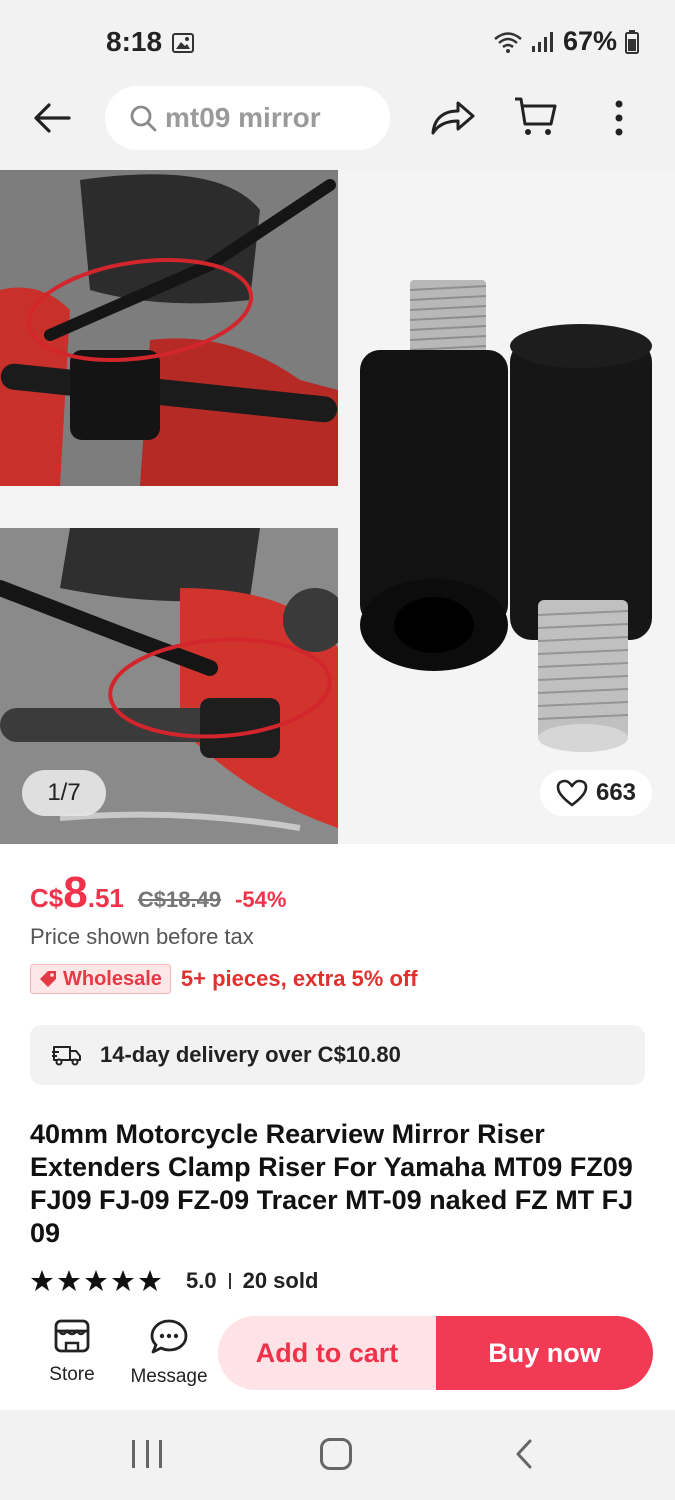  What do you see at coordinates (48, 979) in the screenshot?
I see `tag-icon` at bounding box center [48, 979].